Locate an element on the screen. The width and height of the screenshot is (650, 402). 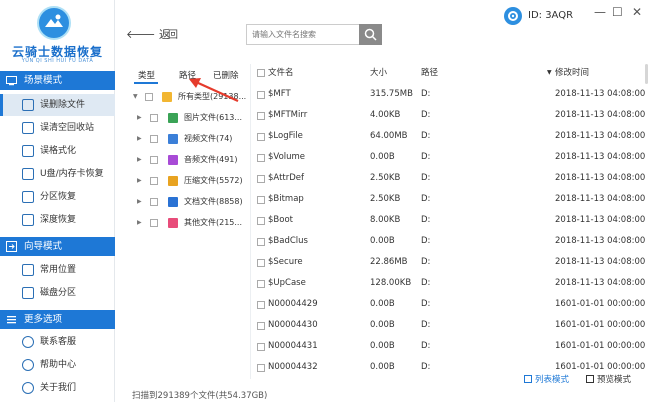
column-header-name: 文件名 is located at coordinates (281, 73).